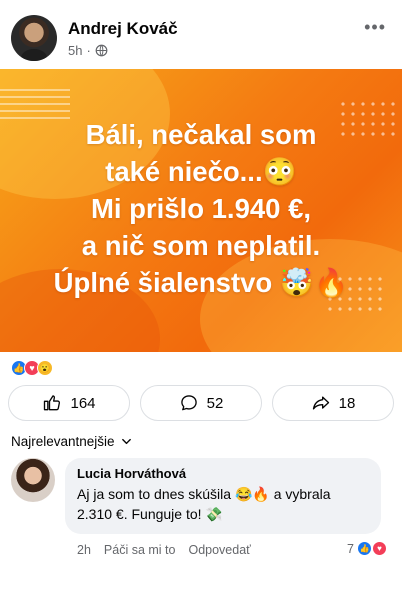 Image resolution: width=402 pixels, height=600 pixels. I want to click on comment-meta: 2h Páči sa mi to Odpovedať, so click(164, 550).